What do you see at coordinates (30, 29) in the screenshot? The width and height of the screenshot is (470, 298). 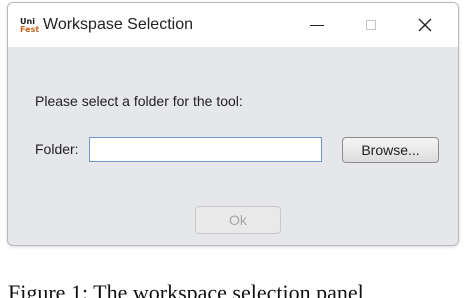 I see `app-logo-line-2: Fest` at bounding box center [30, 29].